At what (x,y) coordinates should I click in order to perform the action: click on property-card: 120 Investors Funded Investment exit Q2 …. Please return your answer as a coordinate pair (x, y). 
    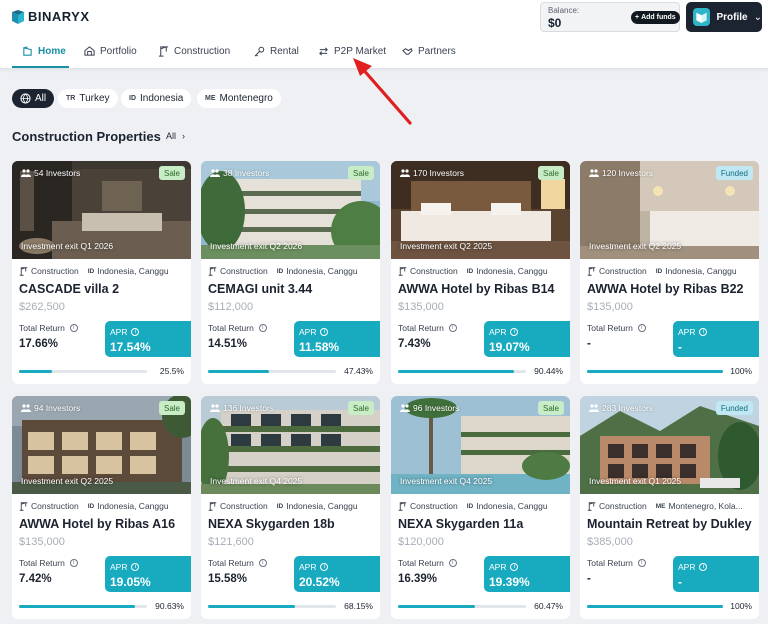
    Looking at the image, I should click on (669, 272).